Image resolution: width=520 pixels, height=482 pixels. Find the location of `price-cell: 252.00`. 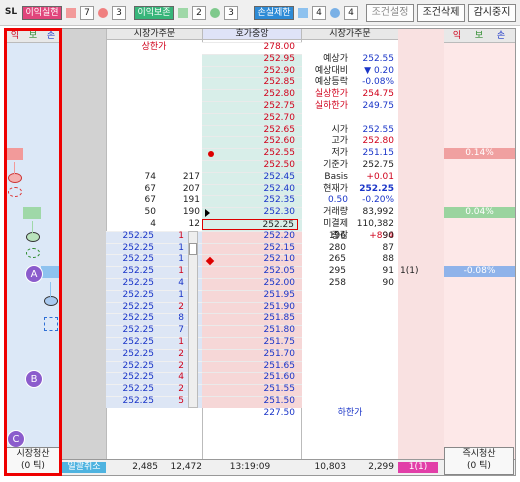

price-cell: 252.00 is located at coordinates (250, 283).